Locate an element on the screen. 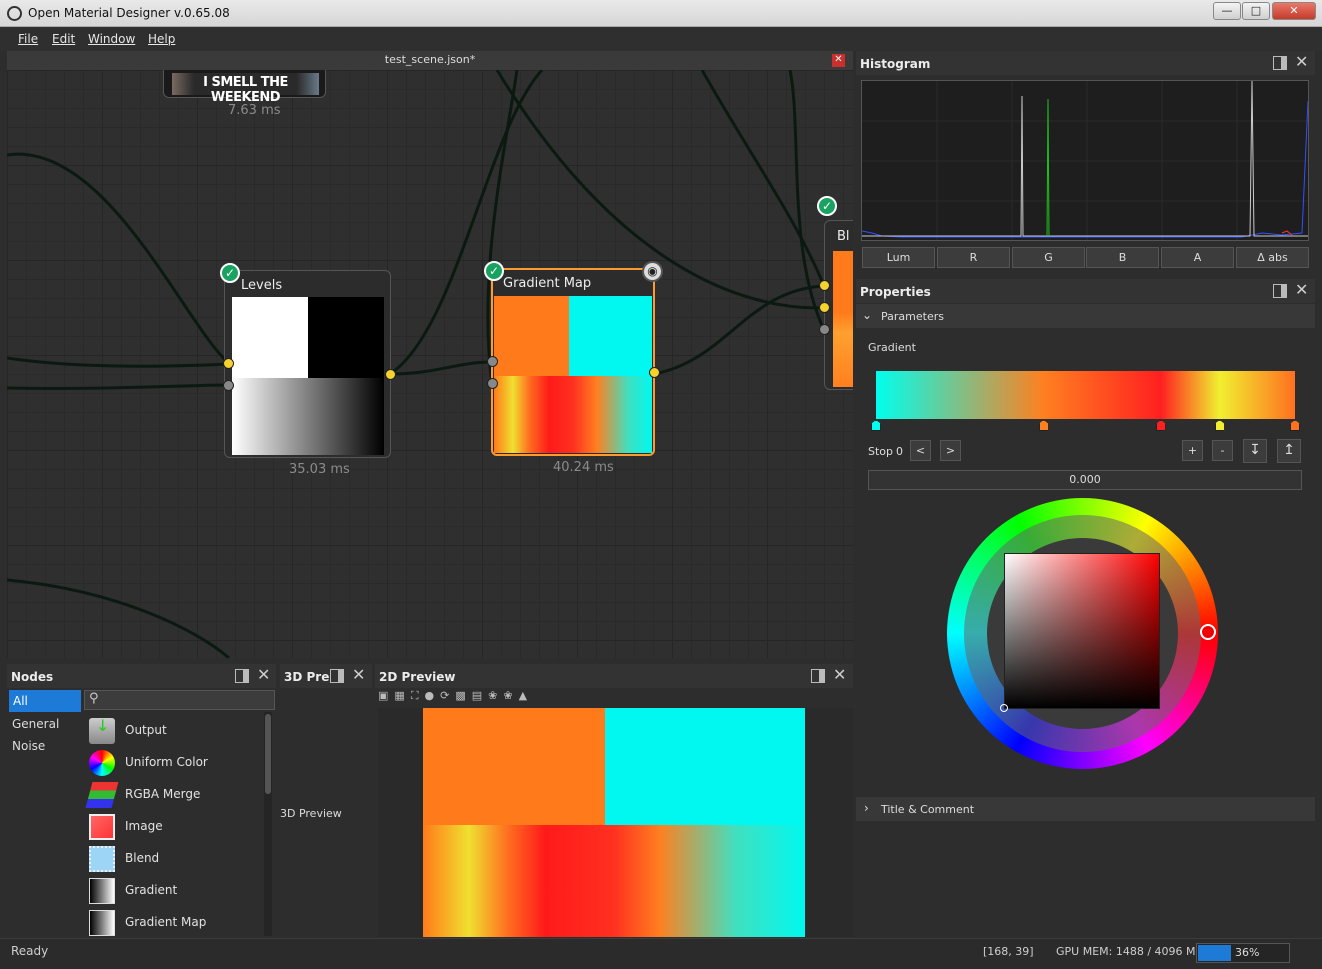 The width and height of the screenshot is (1322, 969). panel-title: Histogram is located at coordinates (895, 64).